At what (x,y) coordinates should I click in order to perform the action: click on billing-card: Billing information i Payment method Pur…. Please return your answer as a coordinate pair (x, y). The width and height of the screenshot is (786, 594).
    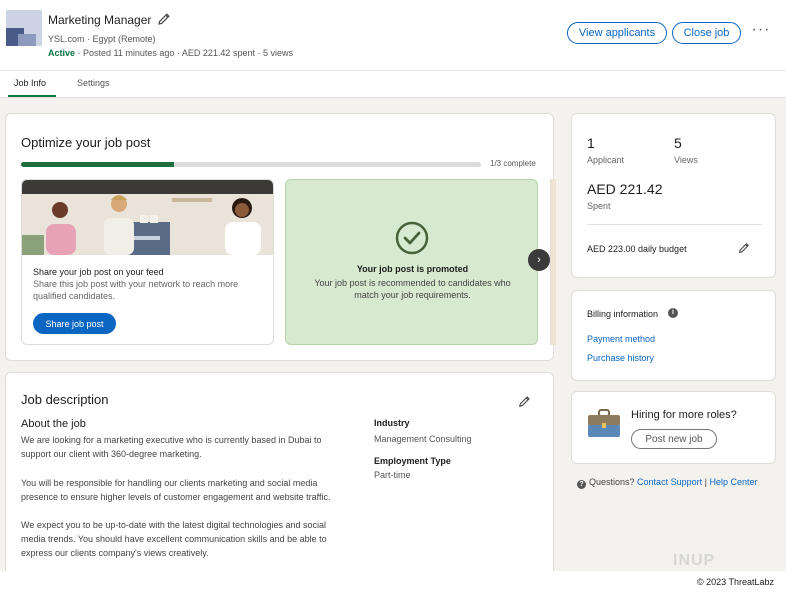
    Looking at the image, I should click on (673, 335).